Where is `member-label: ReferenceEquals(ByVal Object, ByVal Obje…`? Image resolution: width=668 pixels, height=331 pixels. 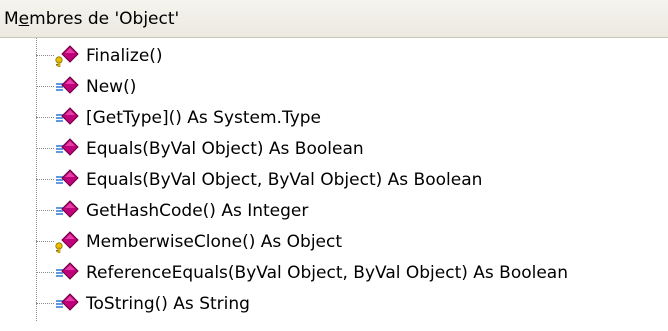
member-label: ReferenceEquals(ByVal Object, ByVal Obje… is located at coordinates (327, 273).